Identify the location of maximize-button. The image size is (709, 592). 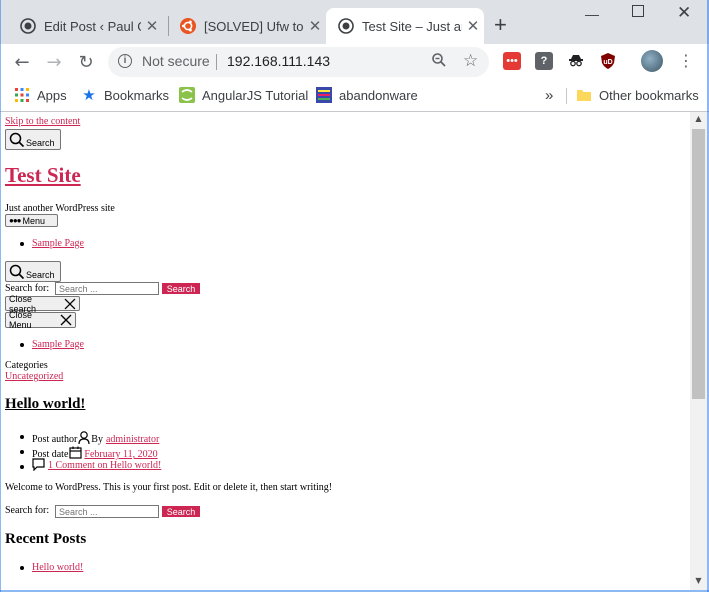
(638, 12).